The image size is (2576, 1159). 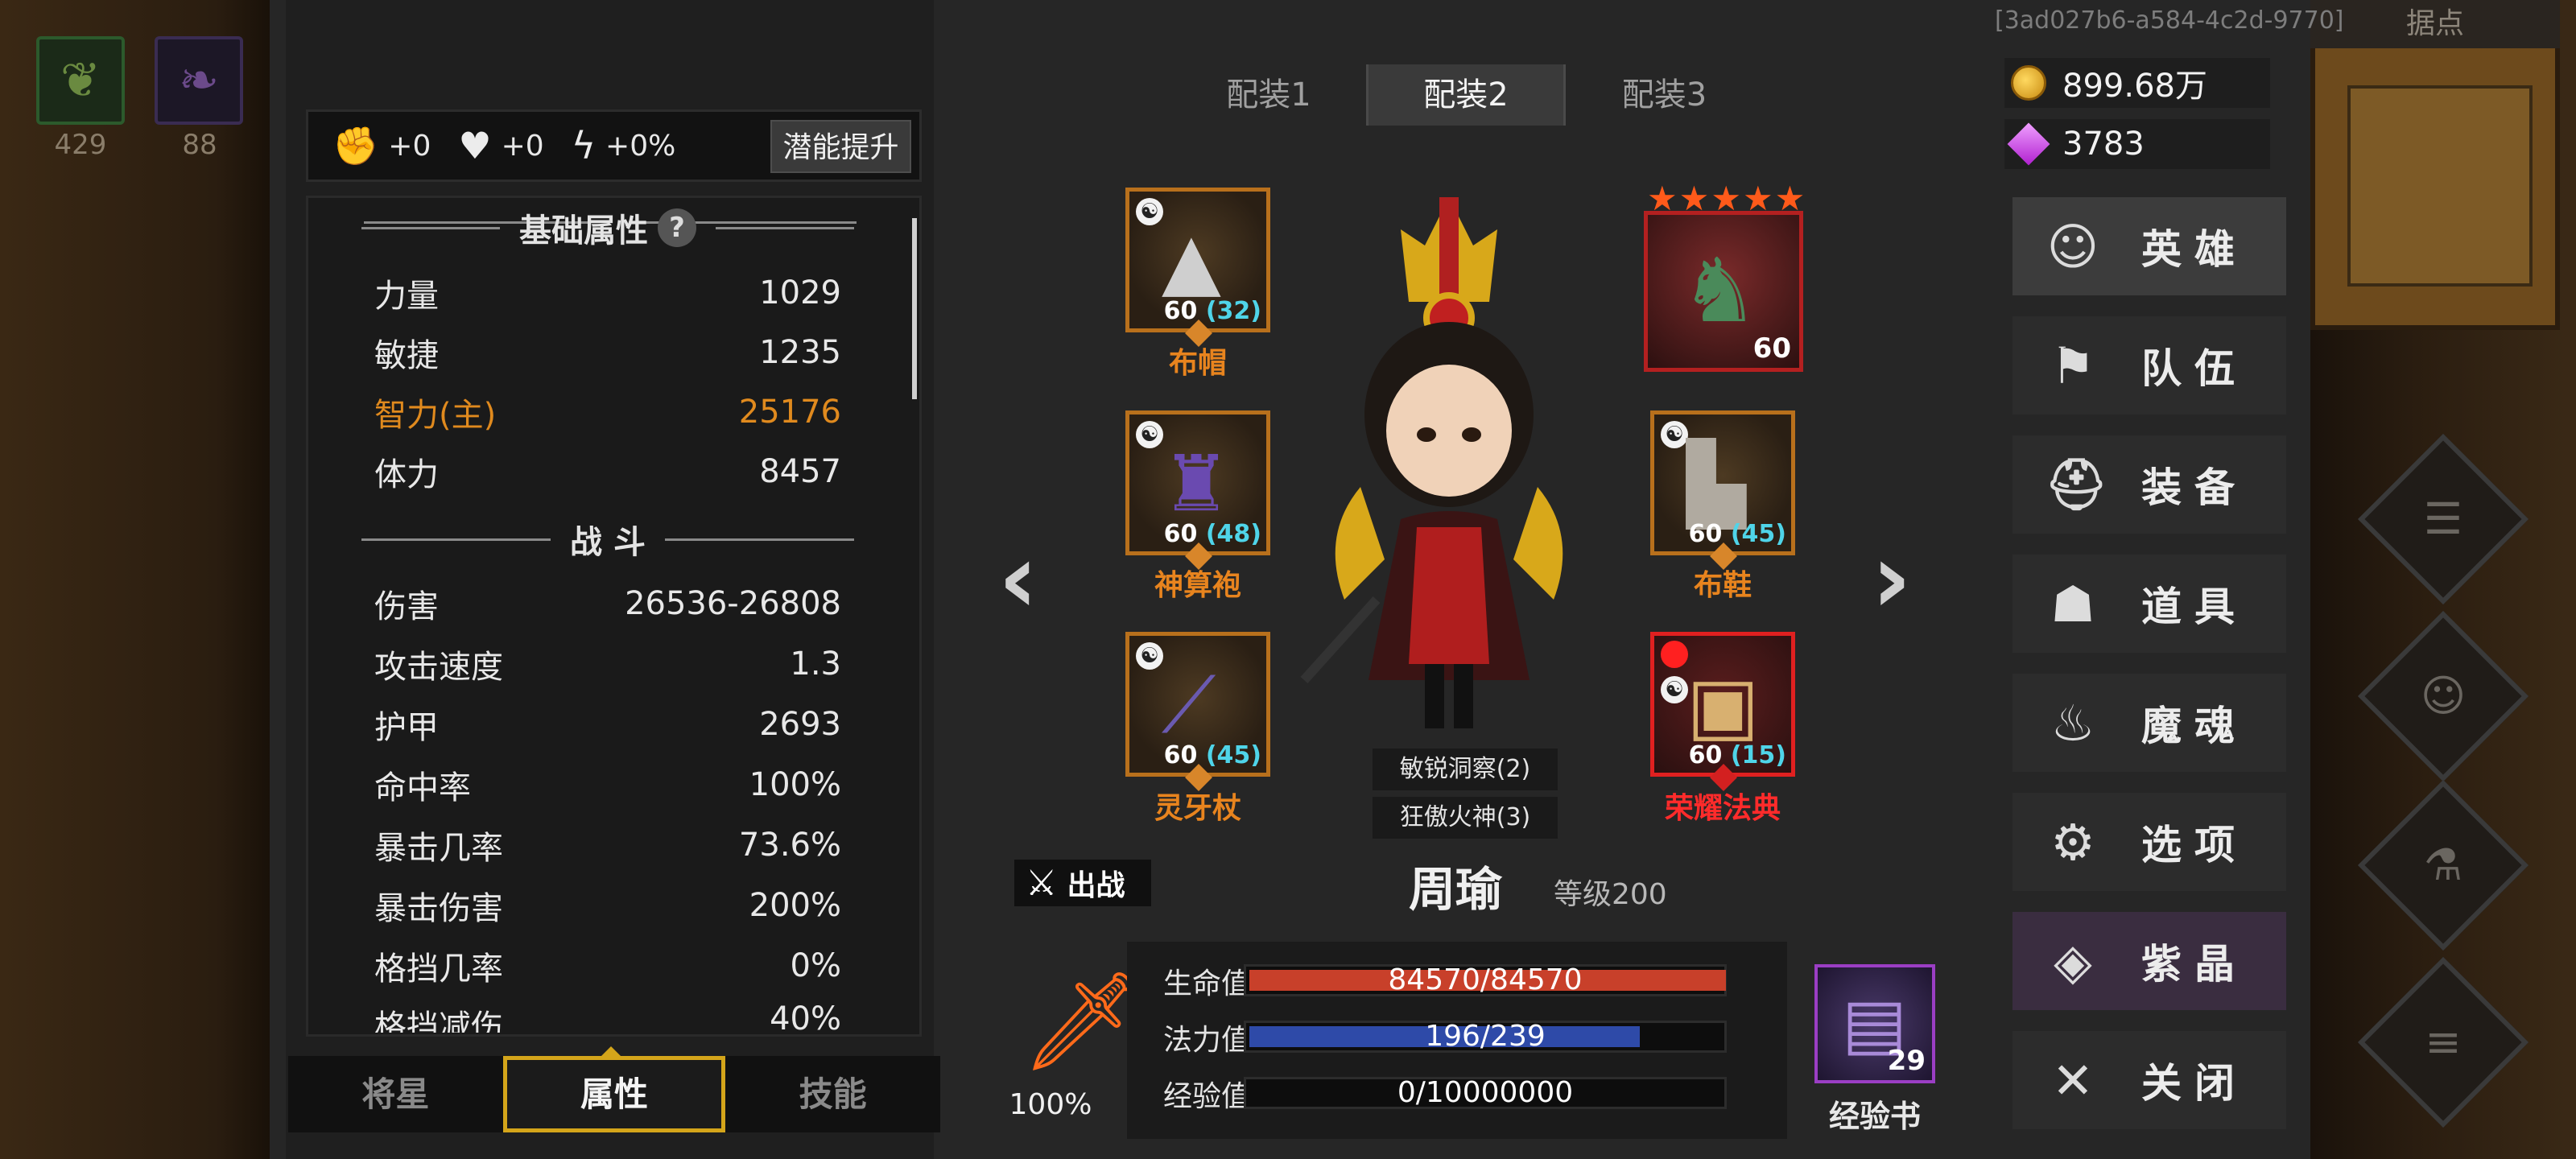 I want to click on equipment-slot-staff: ☯ ⟋ 60 (45), so click(x=1197, y=711).